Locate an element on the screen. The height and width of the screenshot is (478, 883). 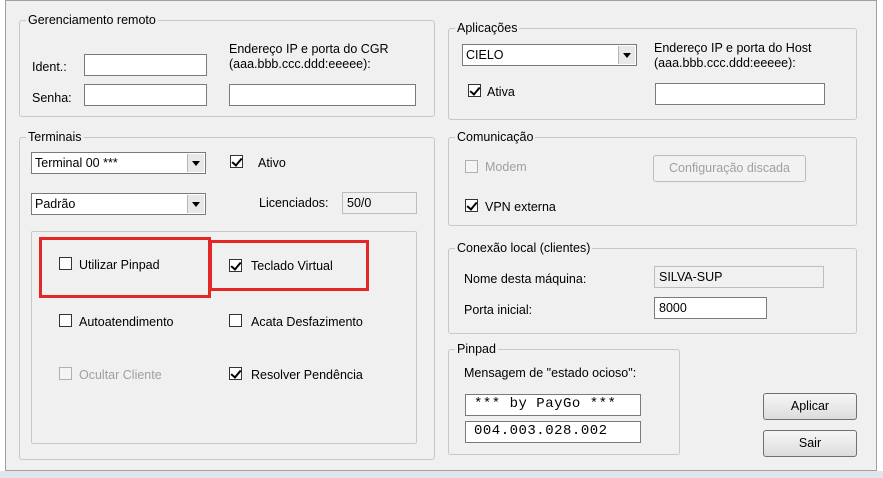
ident-label: Ident.: is located at coordinates (49, 67).